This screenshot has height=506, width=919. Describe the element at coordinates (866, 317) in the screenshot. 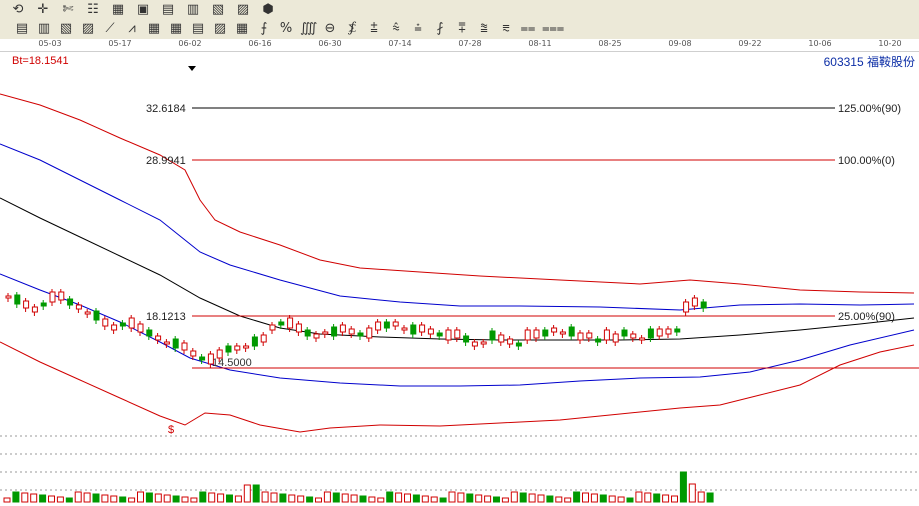

I see `gann-pct-label: 25.00%(90)` at that location.